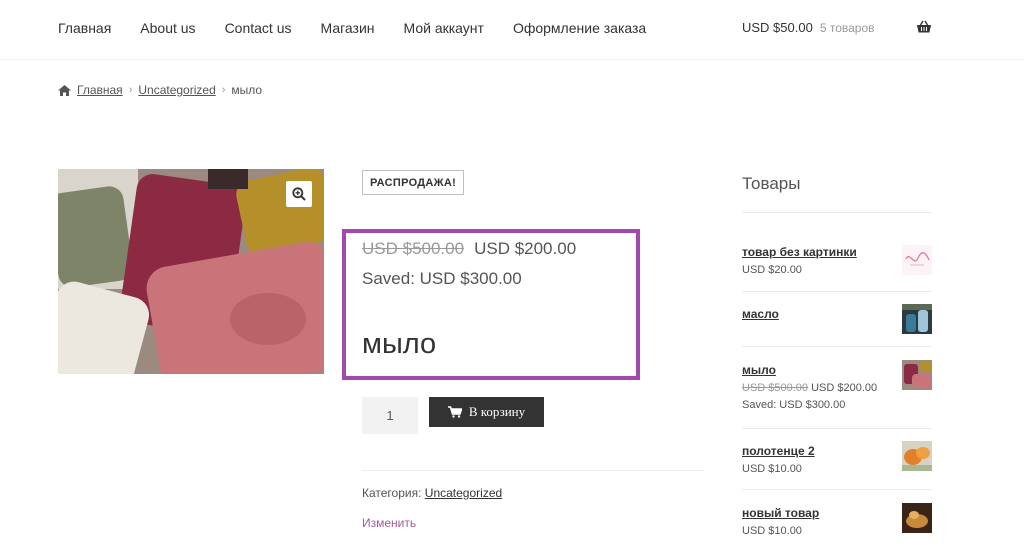 The height and width of the screenshot is (549, 1024). I want to click on add-to-cart-button: В корзину, so click(486, 412).